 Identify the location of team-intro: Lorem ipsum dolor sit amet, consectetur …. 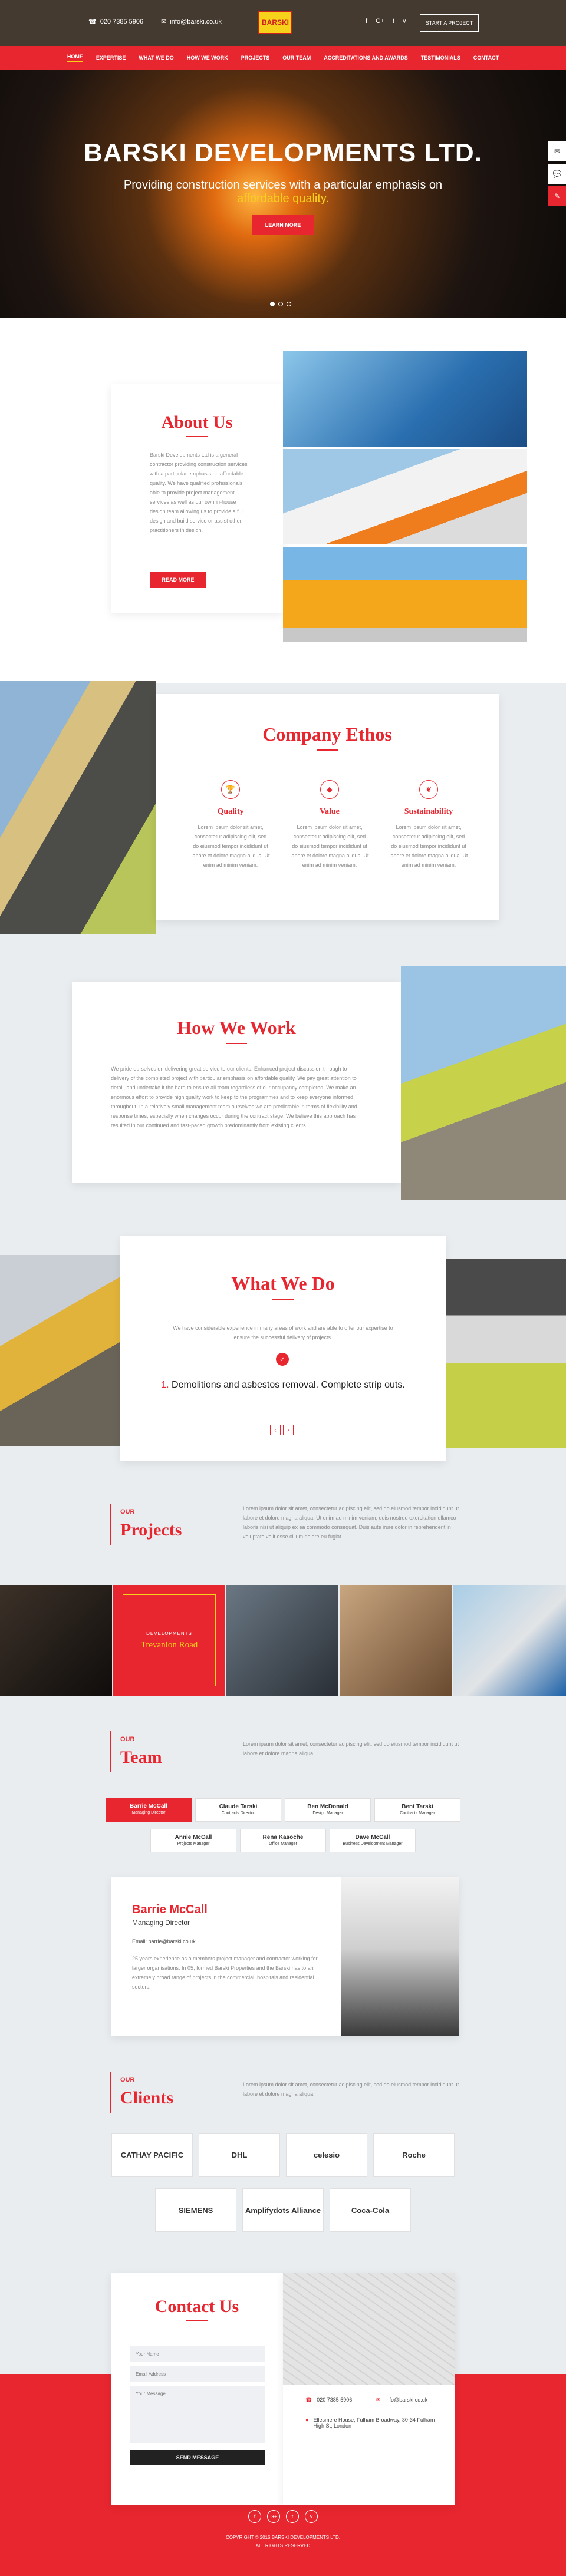
(351, 1748).